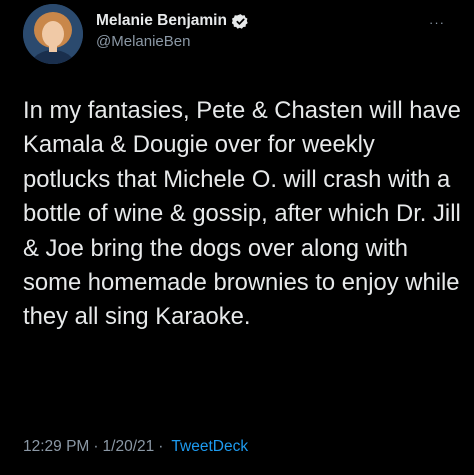 Image resolution: width=474 pixels, height=475 pixels. I want to click on name-row: Melanie Benjamin, so click(172, 21).